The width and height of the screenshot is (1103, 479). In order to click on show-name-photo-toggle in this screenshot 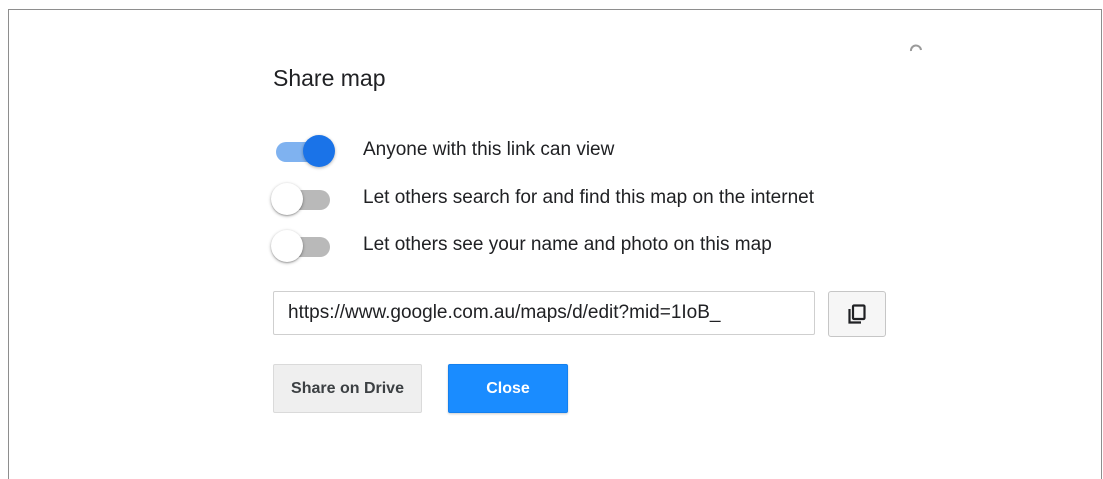, I will do `click(302, 245)`.